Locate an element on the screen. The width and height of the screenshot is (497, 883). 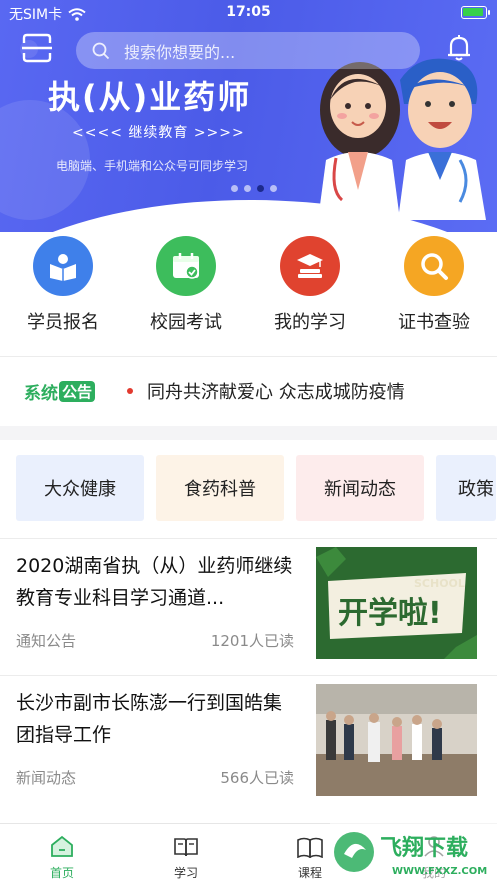
tab-label: 首页 is located at coordinates (61, 873).